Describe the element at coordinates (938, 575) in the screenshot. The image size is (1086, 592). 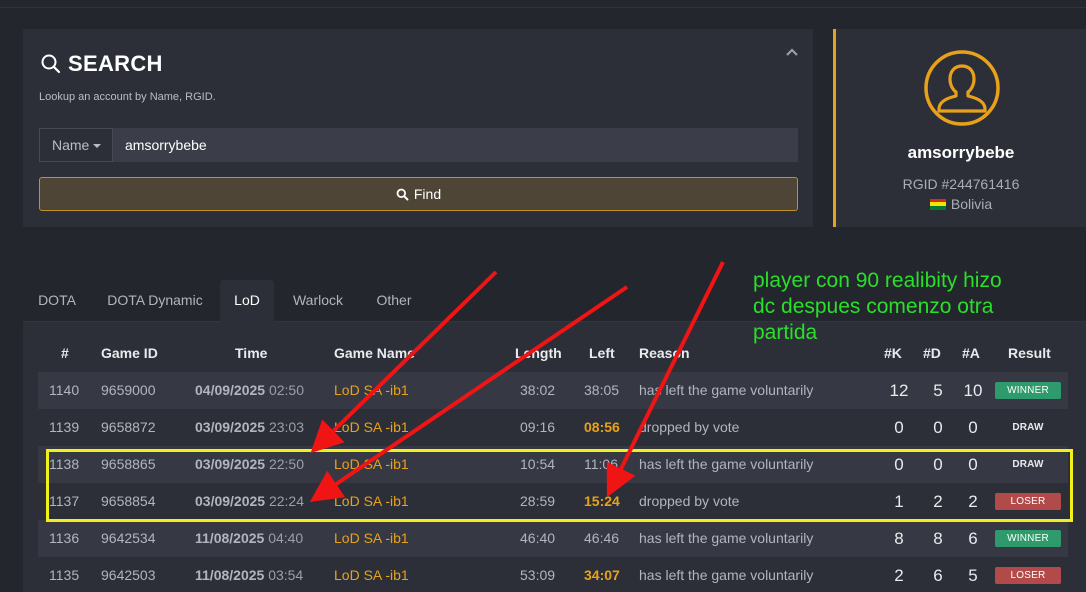
I see `cell-deaths: 6` at that location.